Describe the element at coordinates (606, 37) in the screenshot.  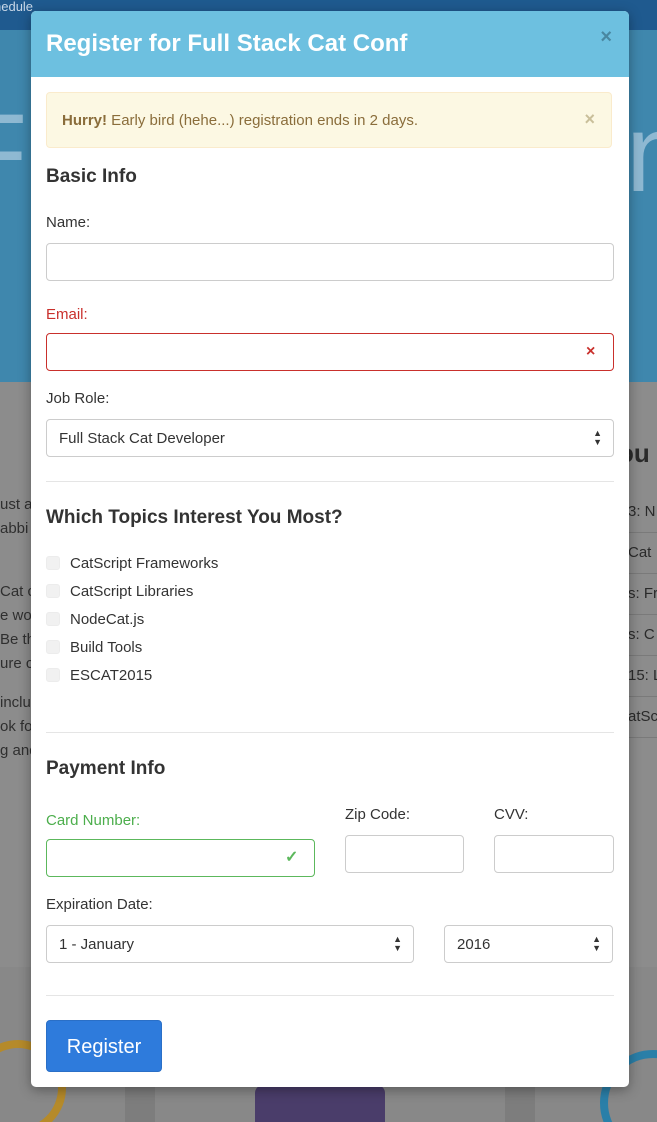
I see `modal-close-button: ×` at that location.